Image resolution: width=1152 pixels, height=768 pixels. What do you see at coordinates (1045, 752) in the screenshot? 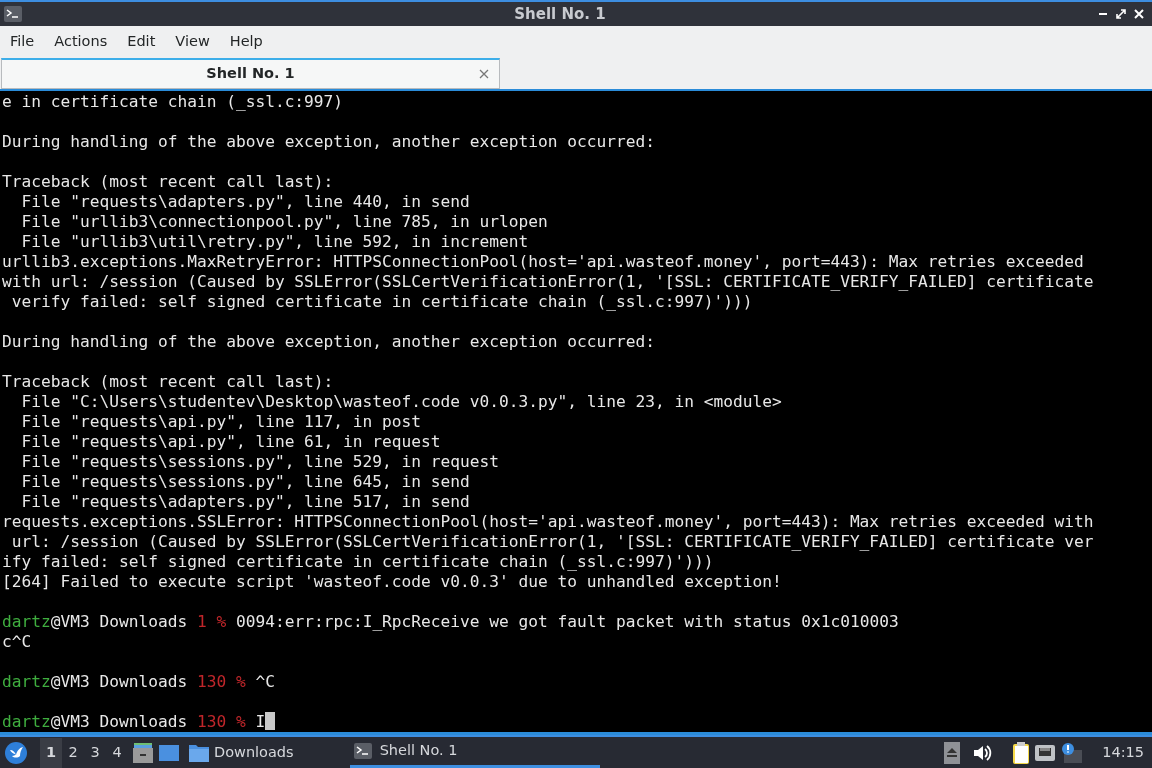
I see `network-icon` at bounding box center [1045, 752].